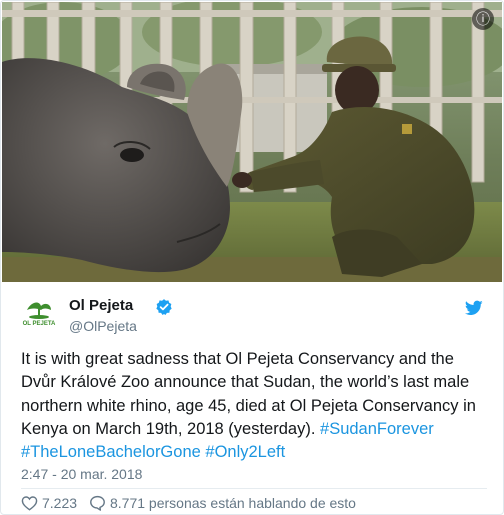  I want to click on speech-bubble-icon, so click(97, 503).